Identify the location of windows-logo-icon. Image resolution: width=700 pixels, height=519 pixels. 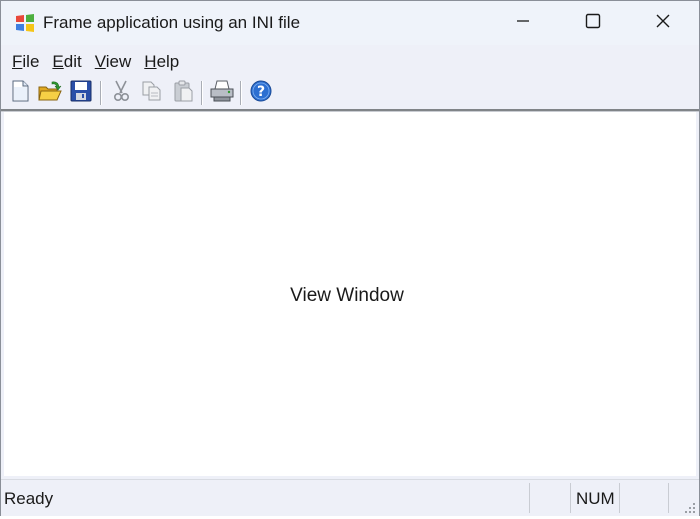
(25, 23).